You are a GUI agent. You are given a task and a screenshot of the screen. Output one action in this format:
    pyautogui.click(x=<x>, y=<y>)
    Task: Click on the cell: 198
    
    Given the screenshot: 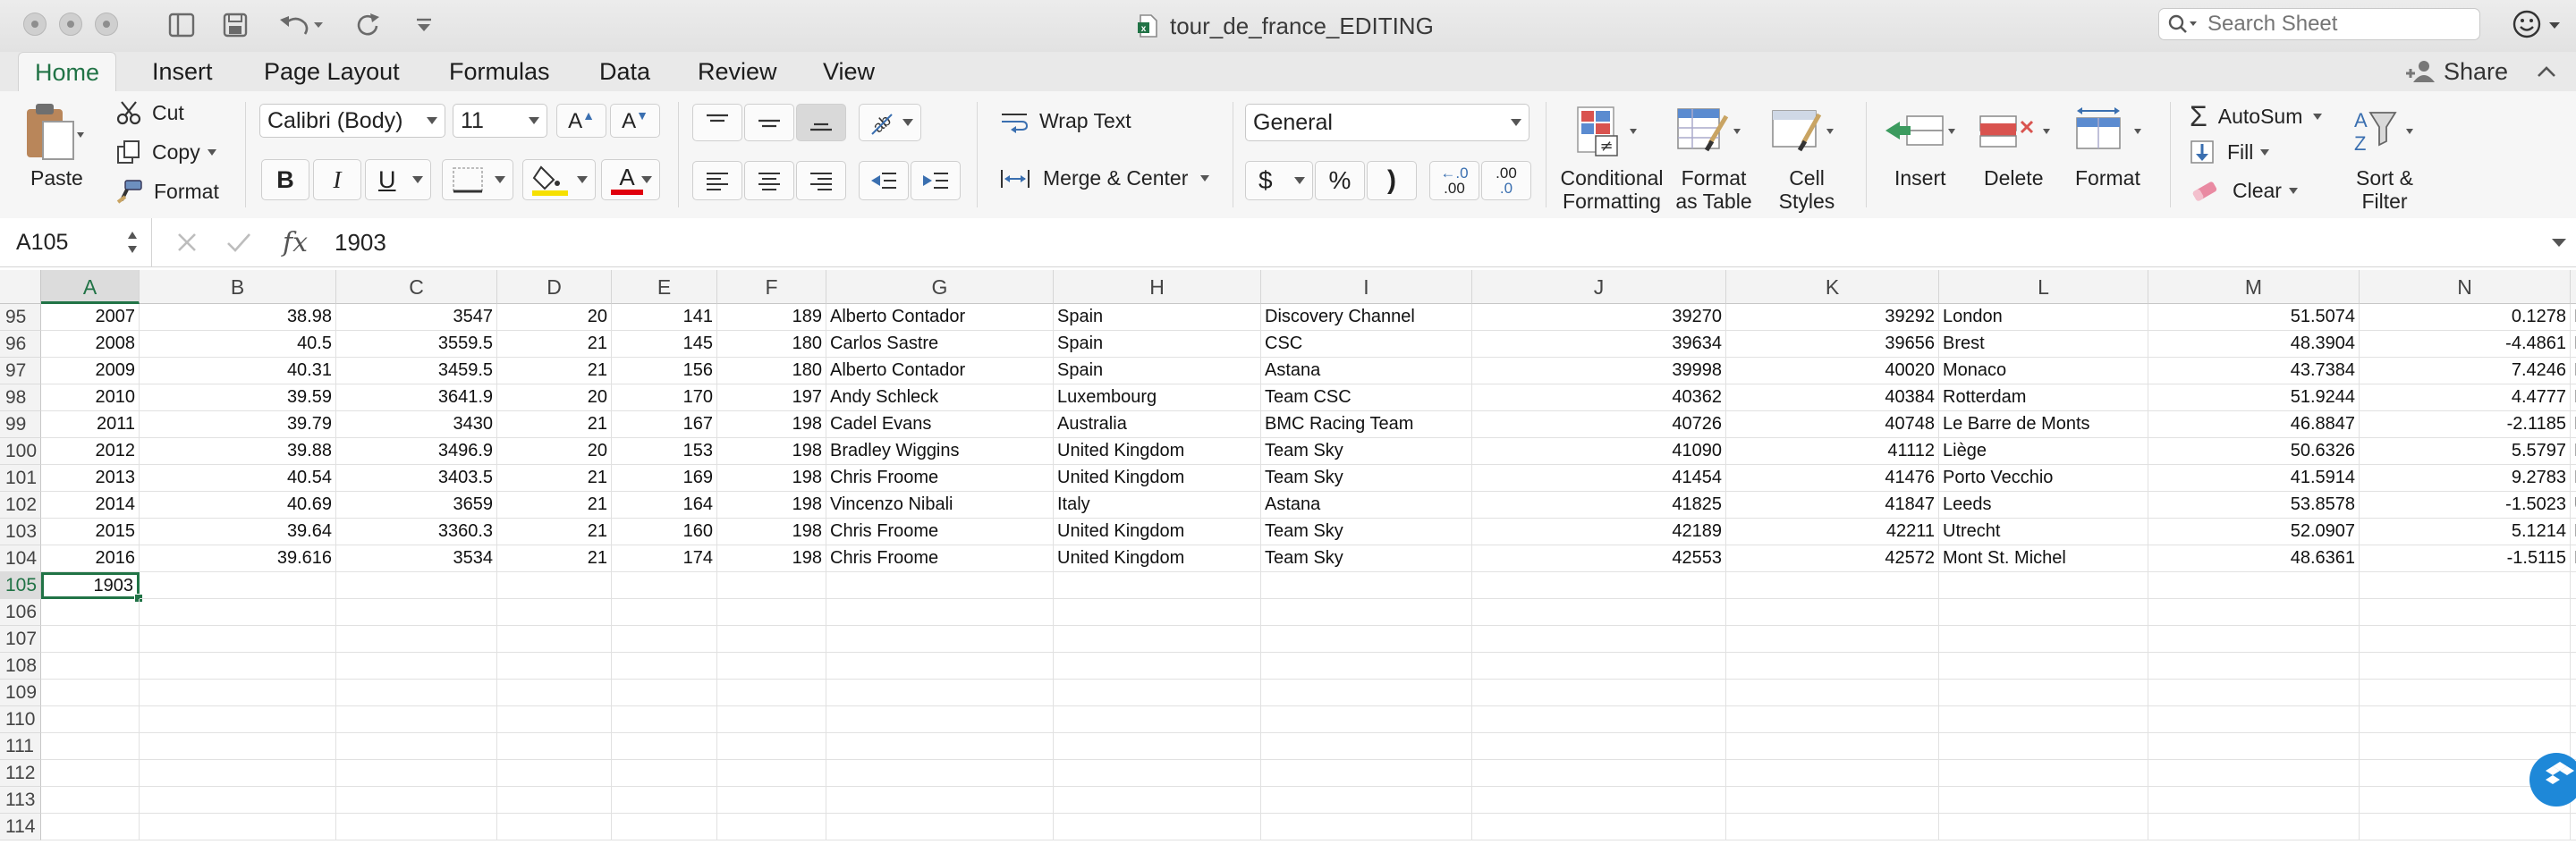 What is the action you would take?
    pyautogui.click(x=771, y=478)
    